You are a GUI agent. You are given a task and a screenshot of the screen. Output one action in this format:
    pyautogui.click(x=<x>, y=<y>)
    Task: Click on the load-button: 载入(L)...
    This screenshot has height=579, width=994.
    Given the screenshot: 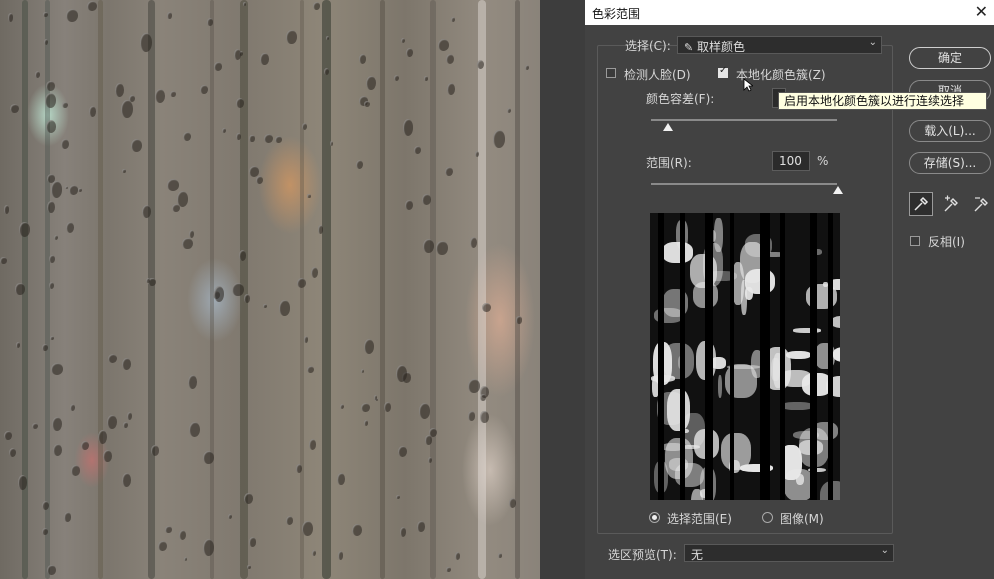 What is the action you would take?
    pyautogui.click(x=950, y=131)
    